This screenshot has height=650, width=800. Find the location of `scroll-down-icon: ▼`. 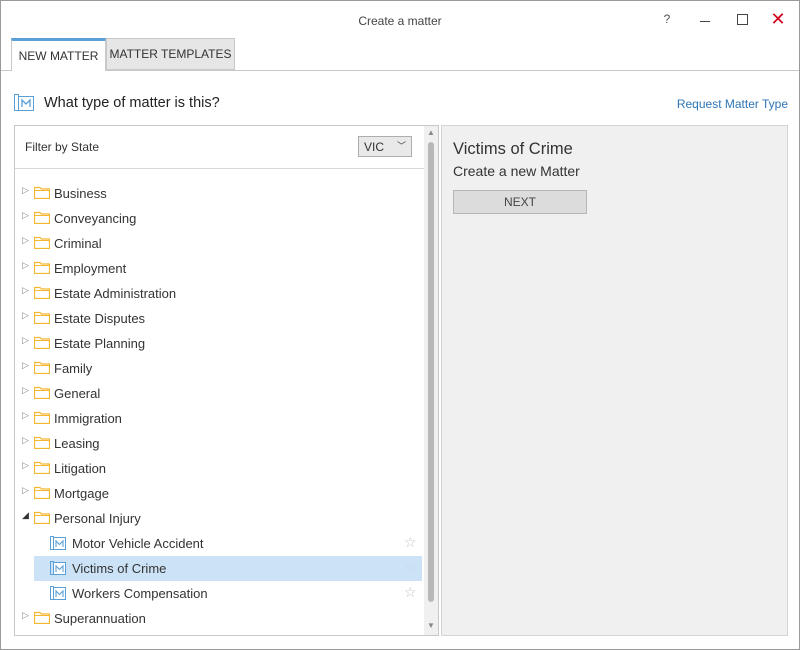

scroll-down-icon: ▼ is located at coordinates (431, 625).